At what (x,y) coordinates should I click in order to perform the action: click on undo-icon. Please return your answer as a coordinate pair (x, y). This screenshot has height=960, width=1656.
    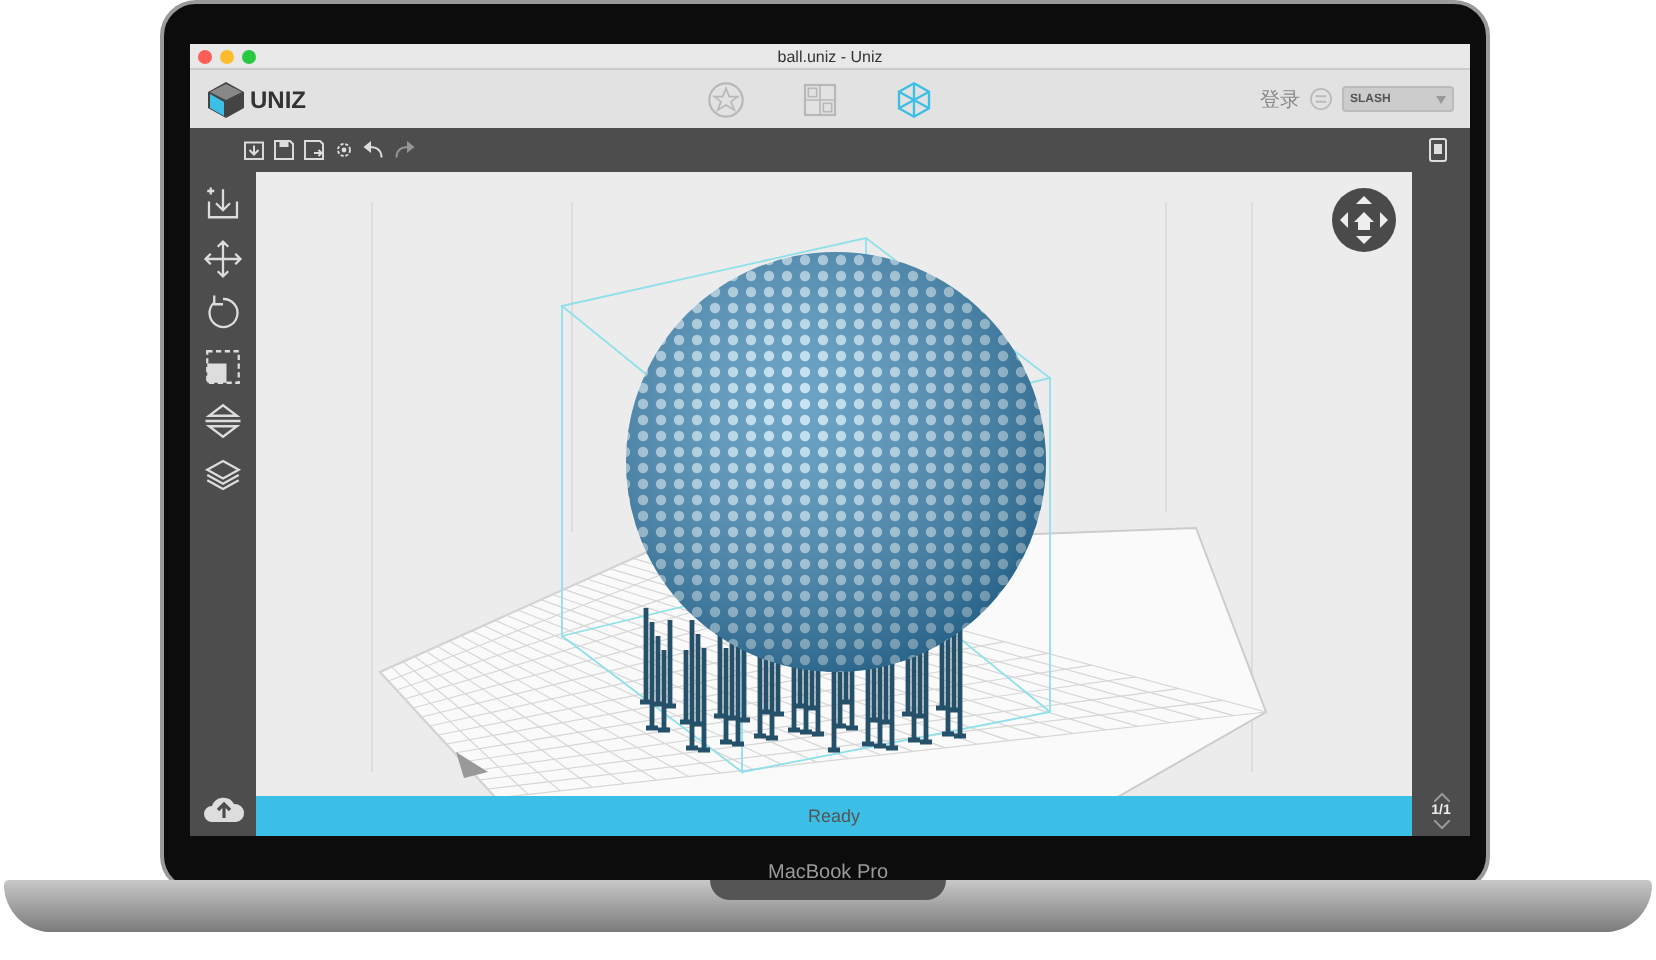
    Looking at the image, I should click on (374, 150).